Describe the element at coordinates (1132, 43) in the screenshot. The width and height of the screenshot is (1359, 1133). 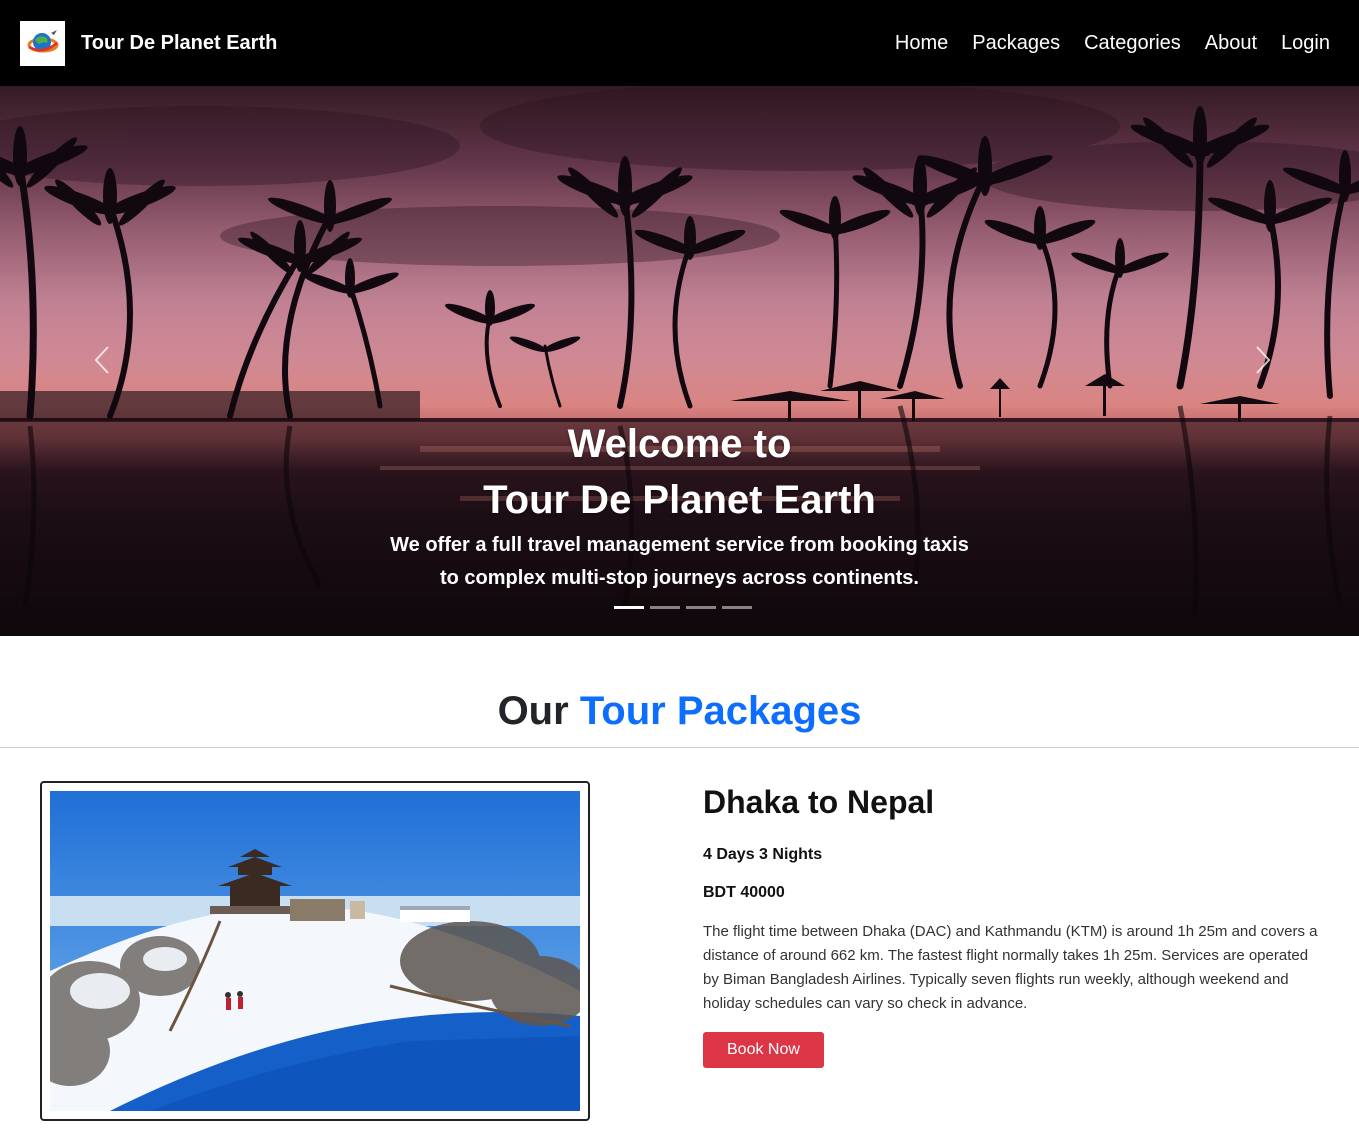
I see `nav-categories-link: Categories` at that location.